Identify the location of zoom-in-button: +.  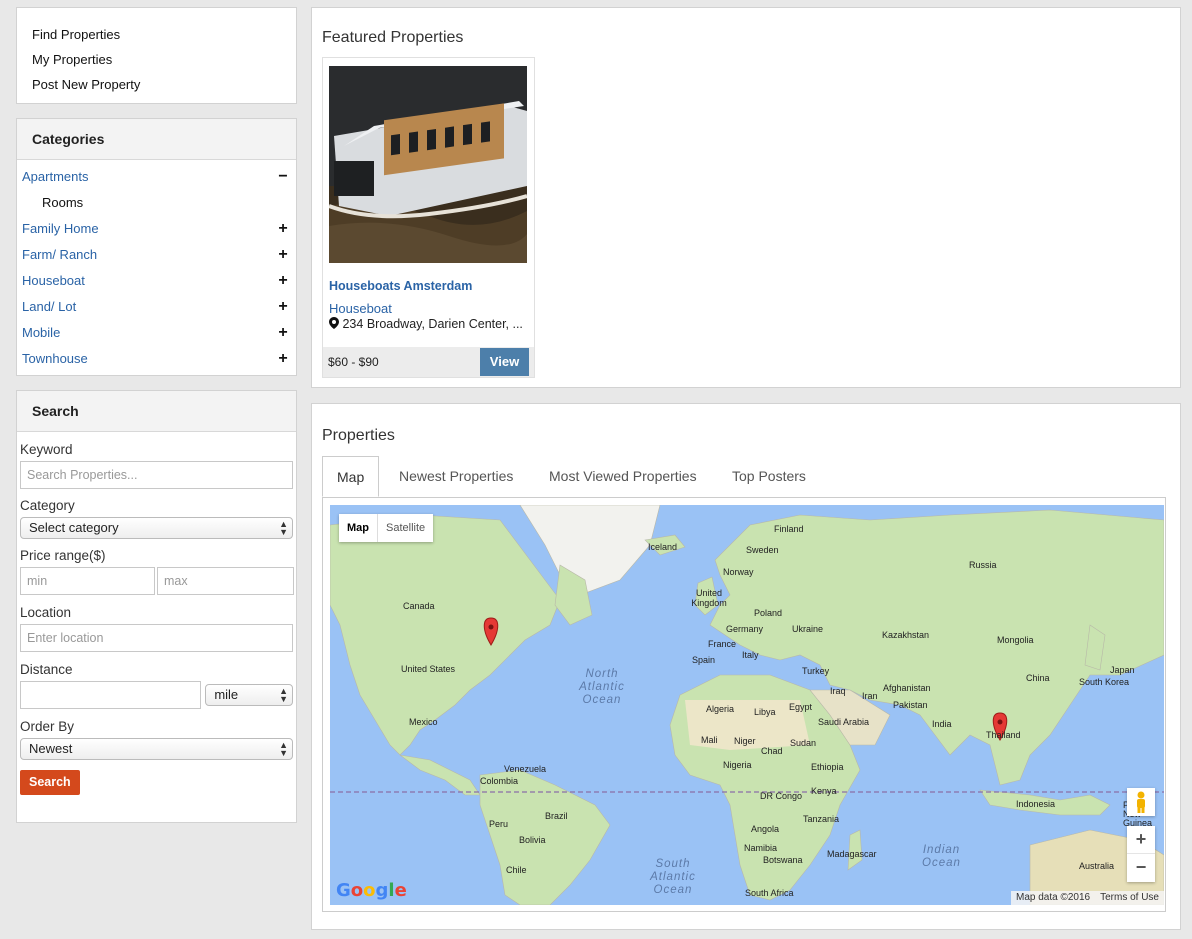
(1141, 840).